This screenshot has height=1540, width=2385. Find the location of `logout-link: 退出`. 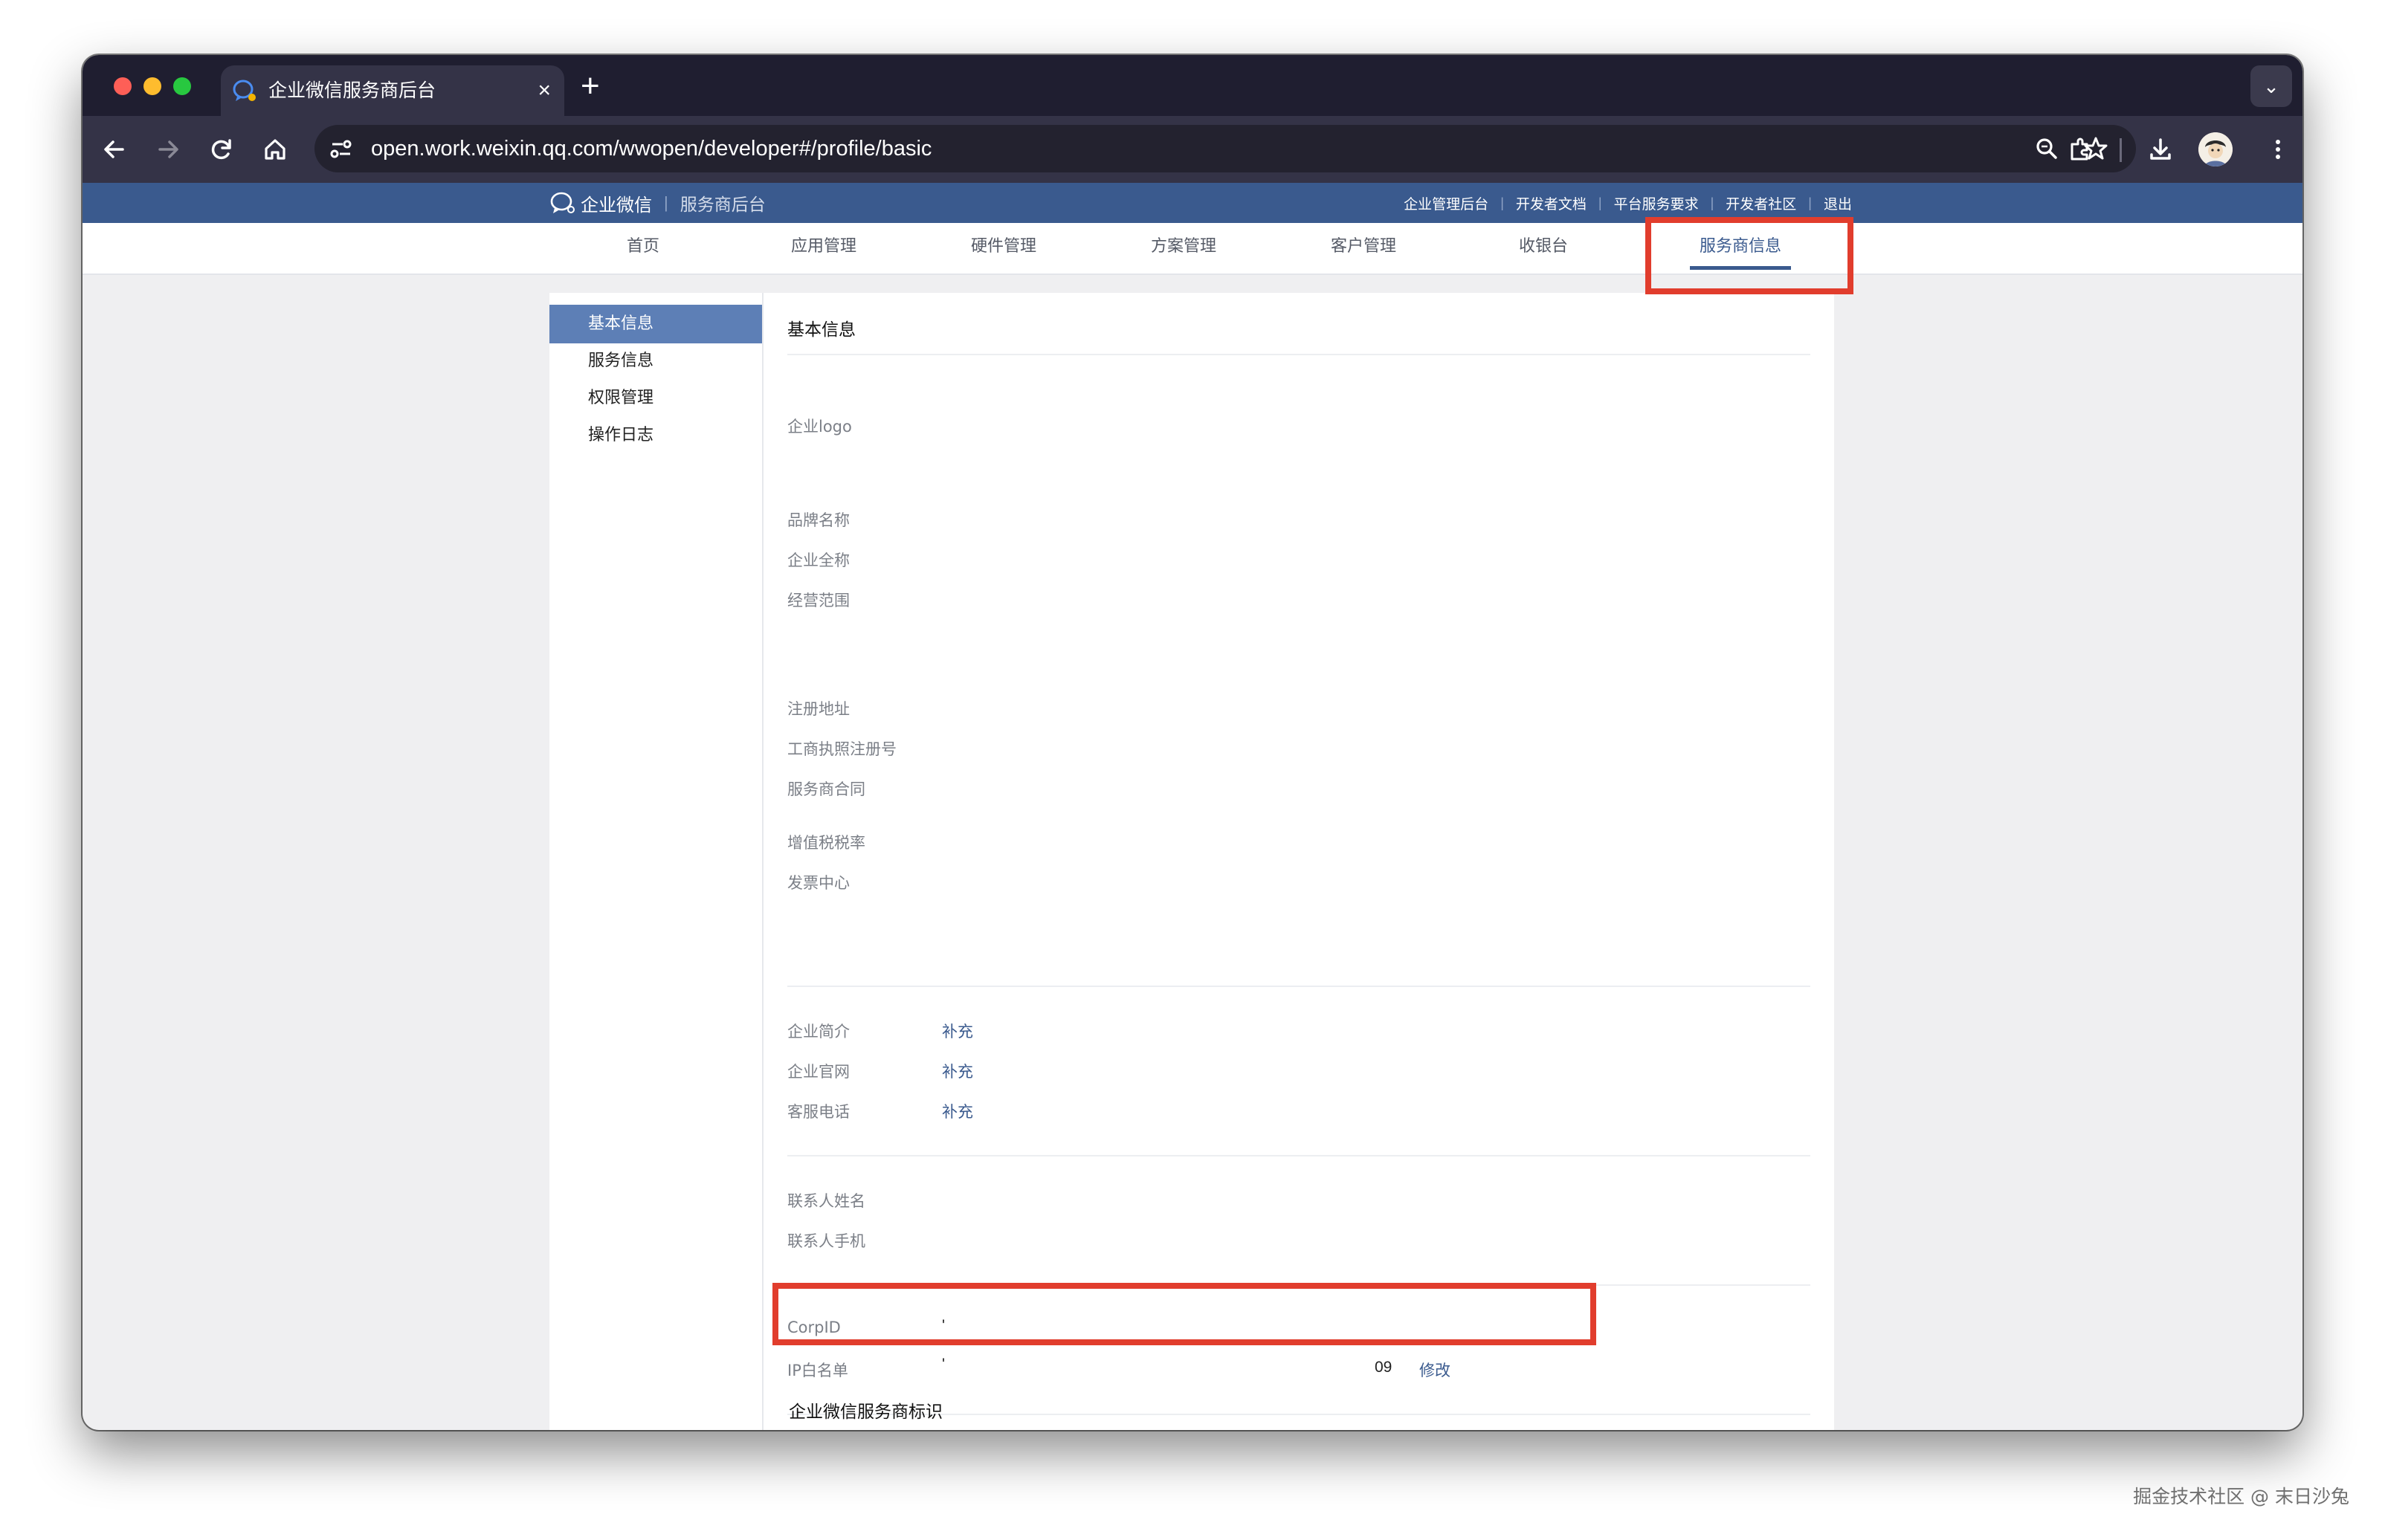

logout-link: 退出 is located at coordinates (1838, 203).